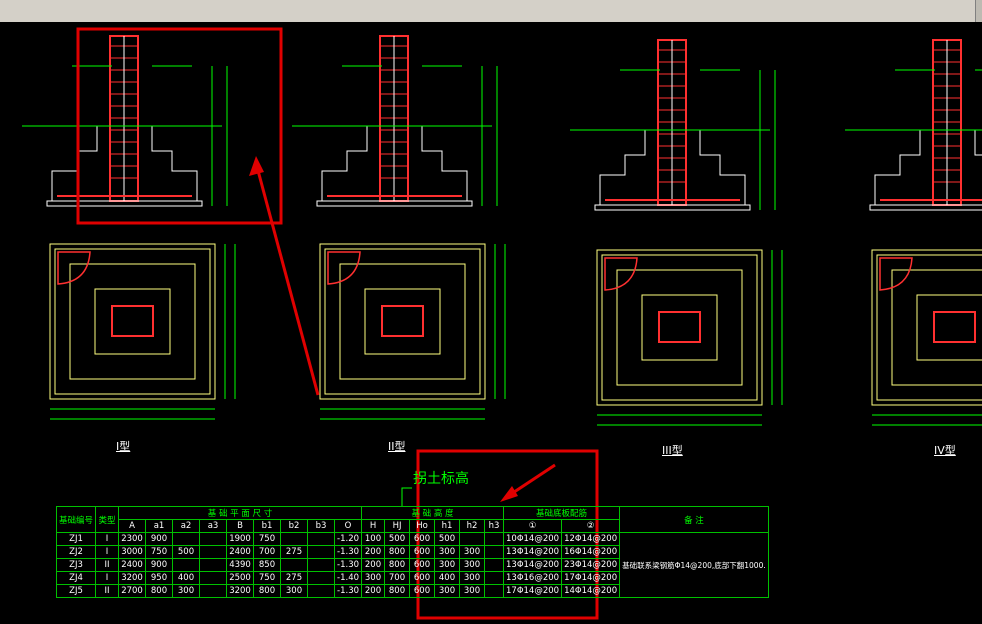  Describe the element at coordinates (132, 552) in the screenshot. I see `table-cell-A: 3000` at that location.